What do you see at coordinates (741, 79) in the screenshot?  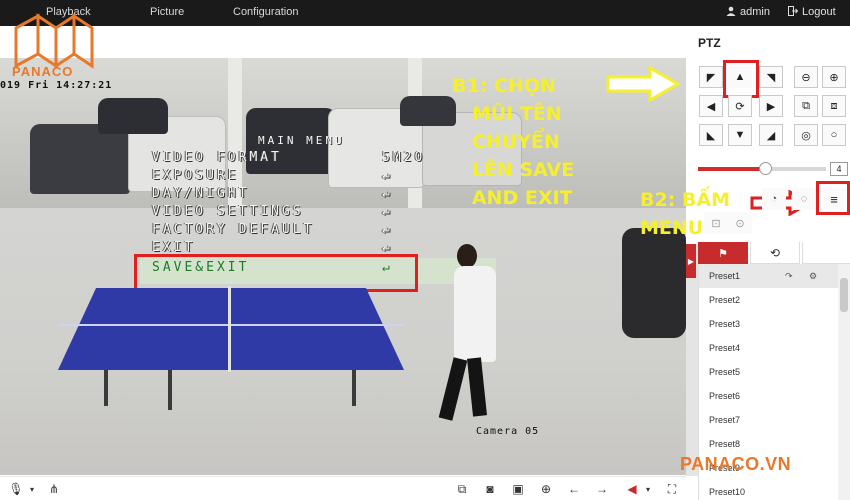 I see `ptz-up-highlight-box` at bounding box center [741, 79].